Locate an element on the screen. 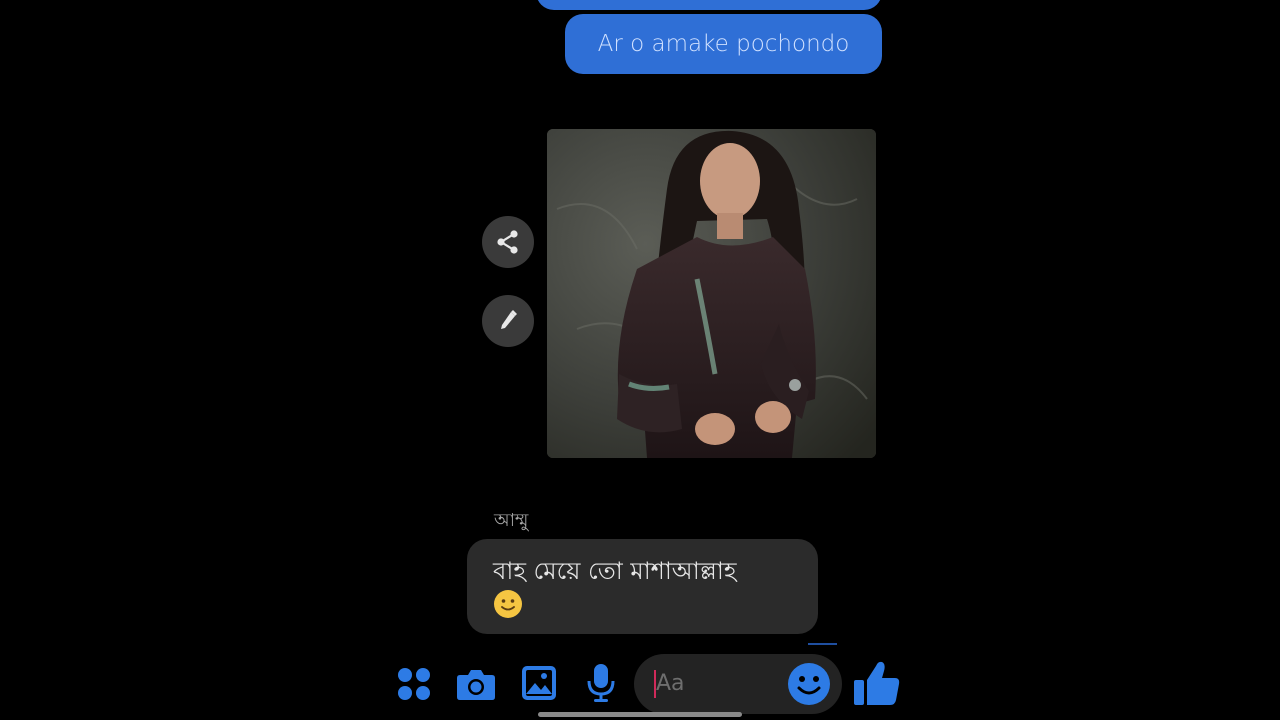 Image resolution: width=1280 pixels, height=720 pixels. image-icon is located at coordinates (539, 683).